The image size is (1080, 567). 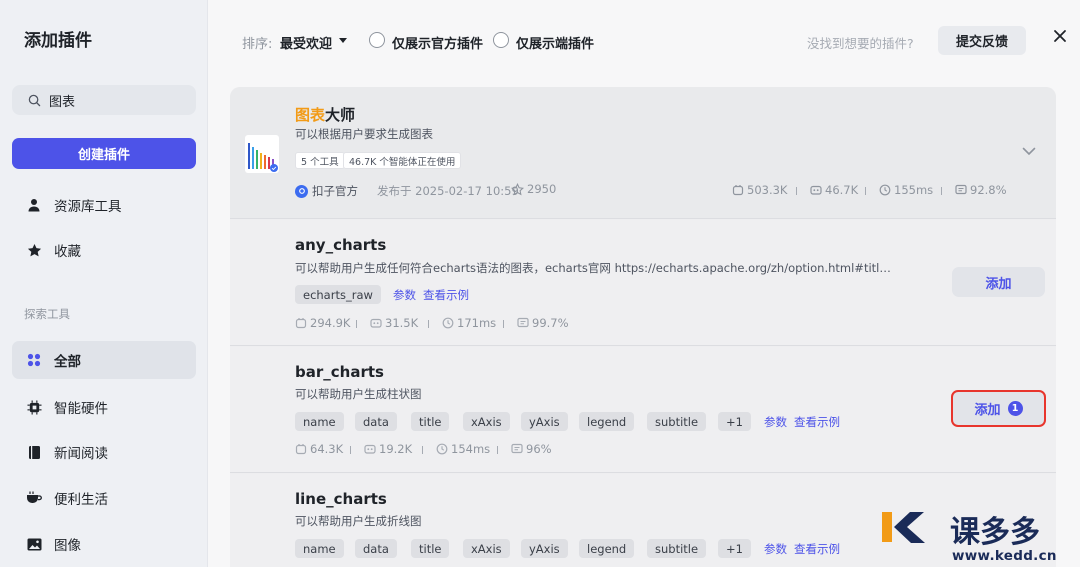 I want to click on watermark-url: www.kedd.cn, so click(x=1004, y=556).